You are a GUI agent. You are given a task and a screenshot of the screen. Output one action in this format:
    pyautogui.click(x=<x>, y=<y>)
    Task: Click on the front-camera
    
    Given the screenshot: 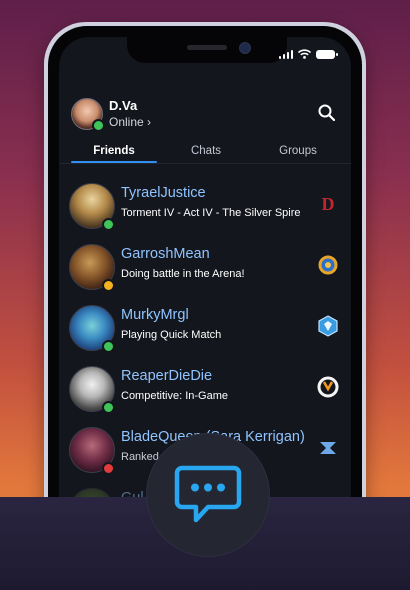 What is the action you would take?
    pyautogui.click(x=245, y=48)
    